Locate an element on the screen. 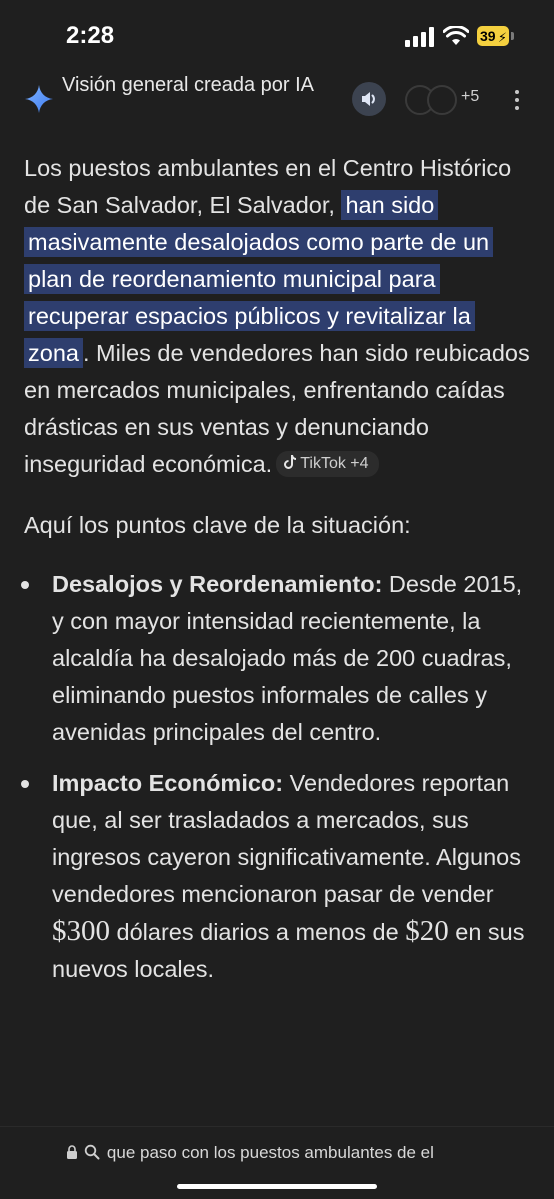  source-avatars is located at coordinates (435, 101).